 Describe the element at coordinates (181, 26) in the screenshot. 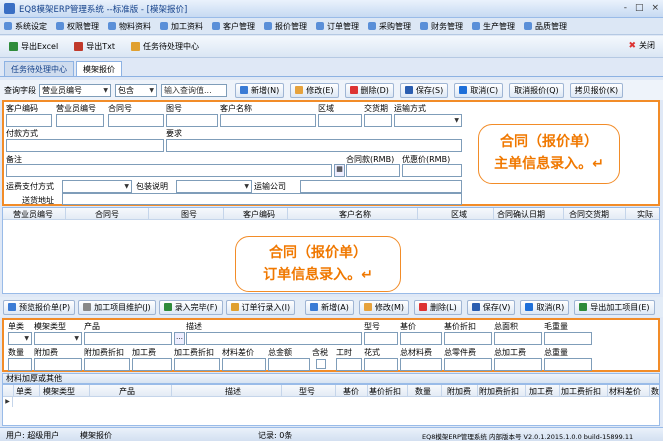

I see `menu-process: 加工资料` at that location.